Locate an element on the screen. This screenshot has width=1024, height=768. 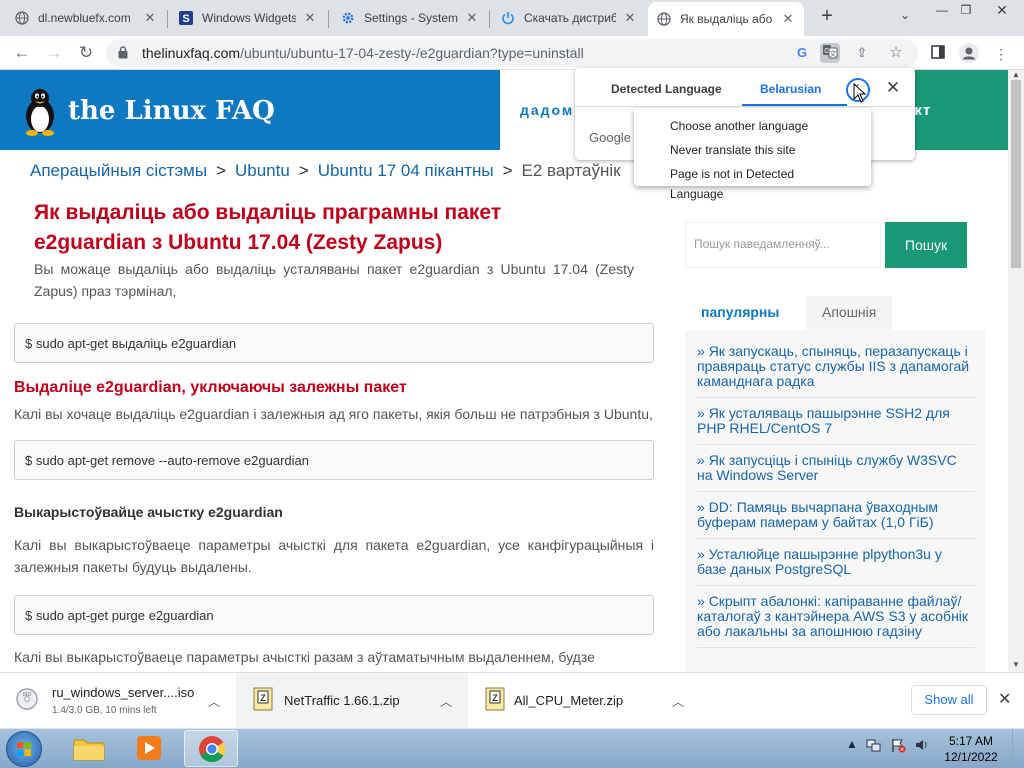
tab-windows-widgets: S Windows Widgets ✕ is located at coordinates (248, 18).